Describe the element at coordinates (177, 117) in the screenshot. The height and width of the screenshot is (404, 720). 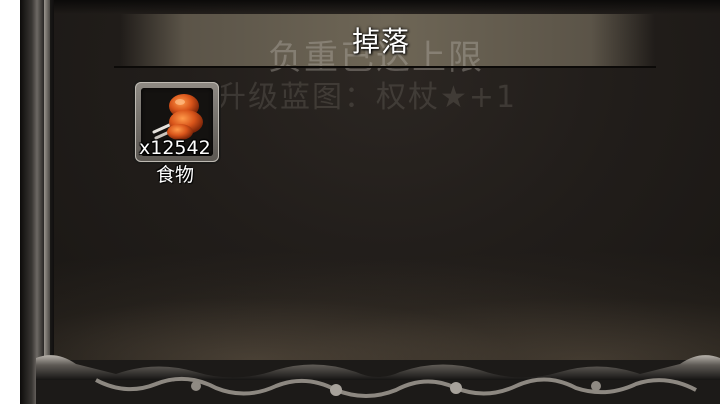
I see `roast-meat-icon` at that location.